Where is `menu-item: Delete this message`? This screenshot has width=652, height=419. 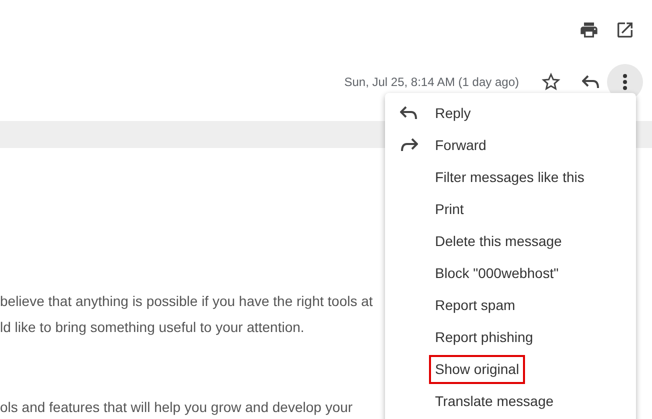
menu-item: Delete this message is located at coordinates (498, 241).